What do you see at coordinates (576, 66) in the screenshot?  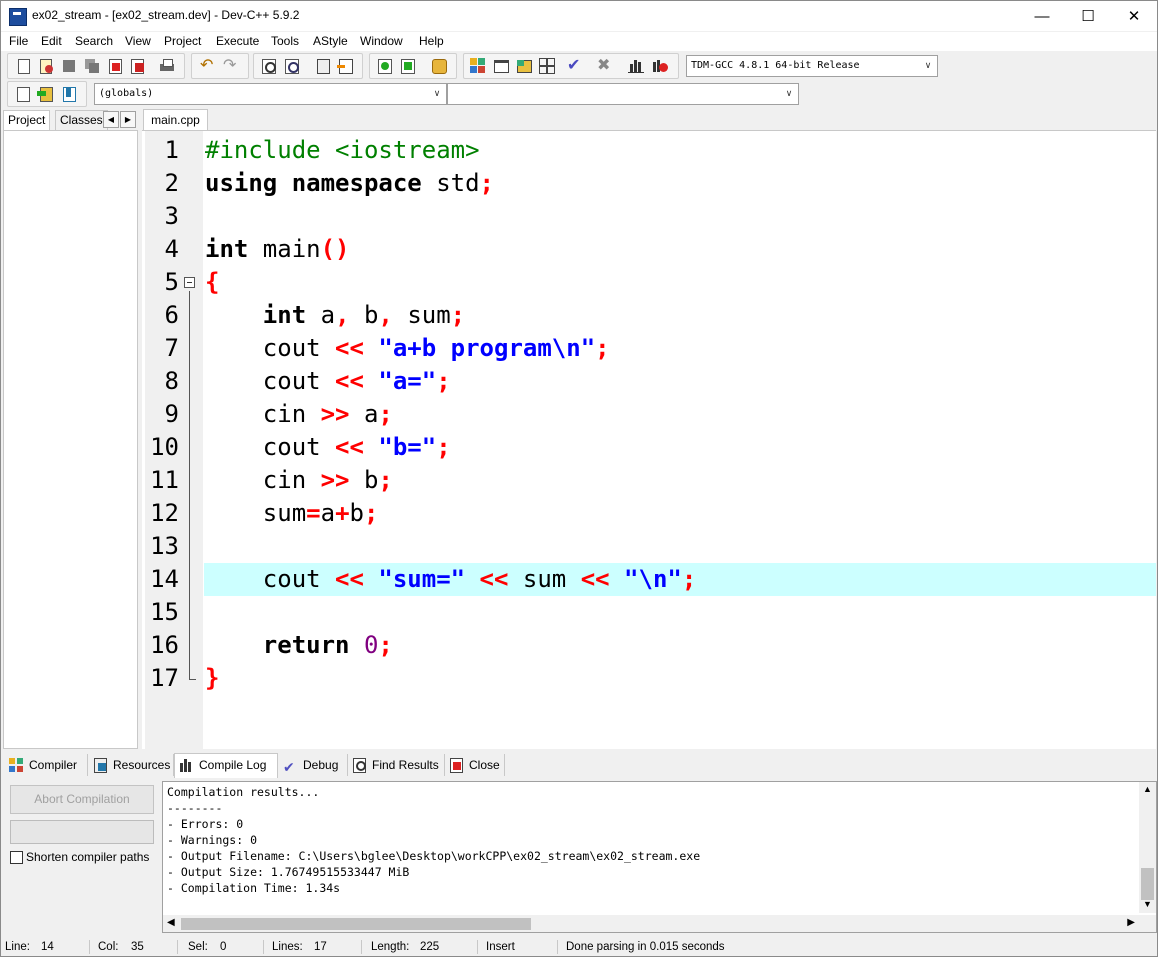 I see `syntax-check-icon: ✔` at bounding box center [576, 66].